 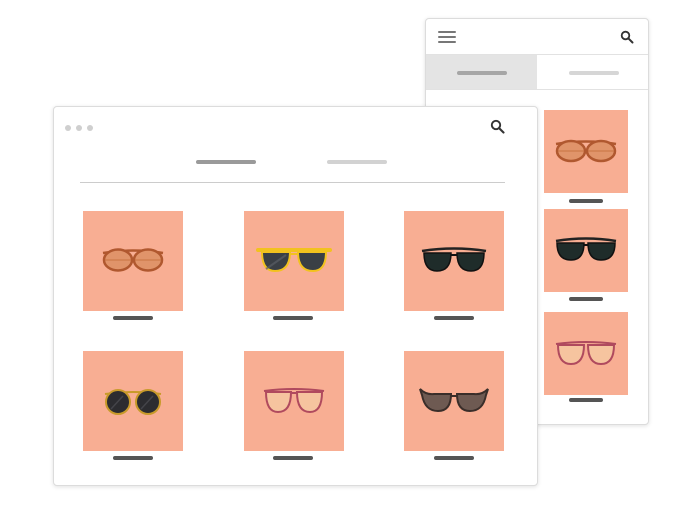 I want to click on window-dots-icon, so click(x=81, y=127).